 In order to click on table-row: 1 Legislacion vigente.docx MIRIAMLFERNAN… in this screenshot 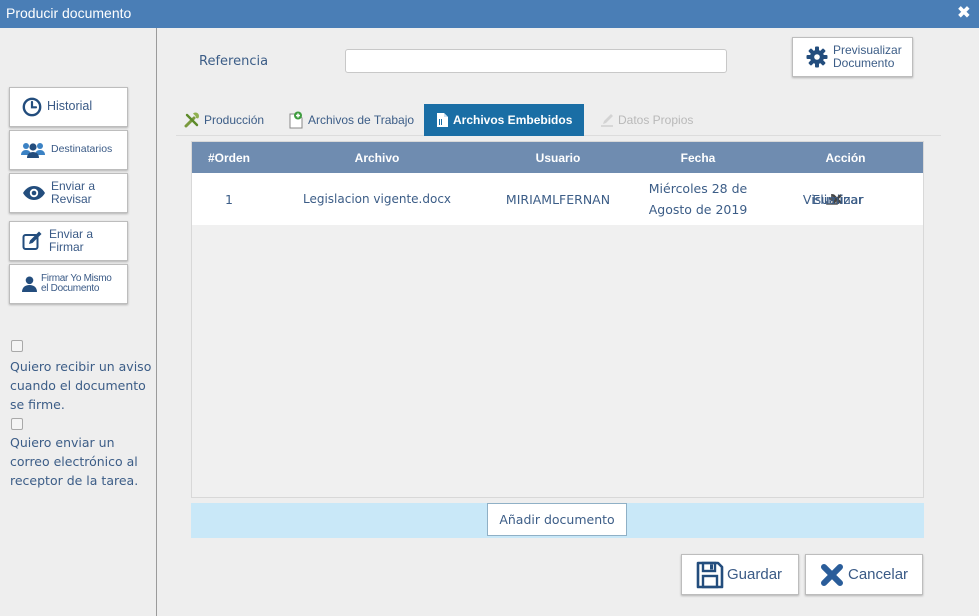, I will do `click(557, 199)`.